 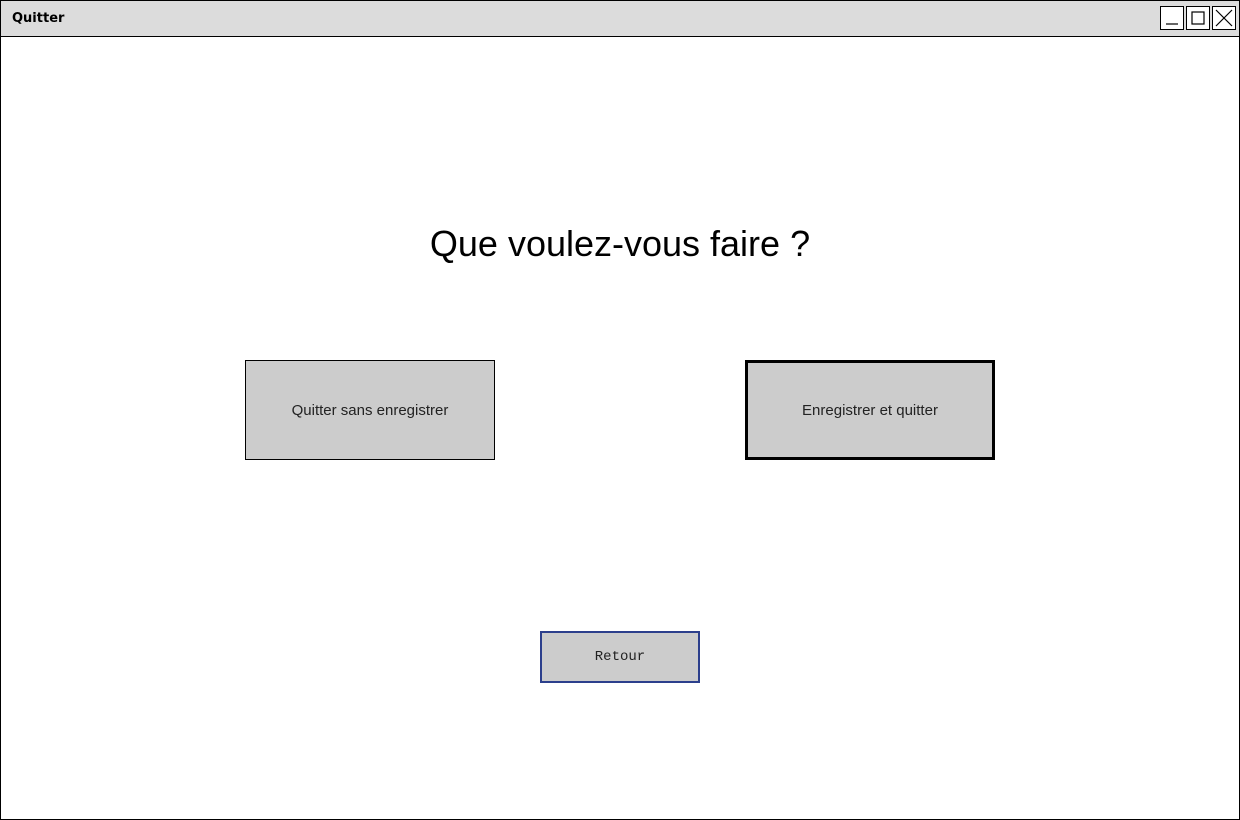 I want to click on save-and-quit-button: Enregistrer et quitter, so click(x=870, y=410).